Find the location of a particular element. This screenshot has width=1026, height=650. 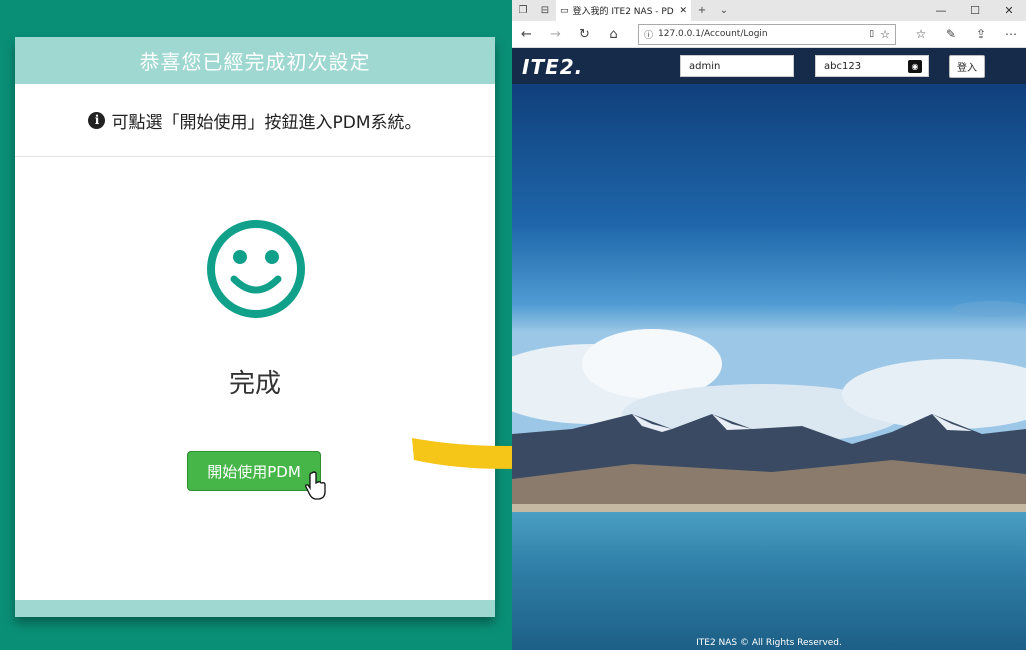

site-header: ITE2. admin abc123 ◉ 登入 is located at coordinates (769, 66).